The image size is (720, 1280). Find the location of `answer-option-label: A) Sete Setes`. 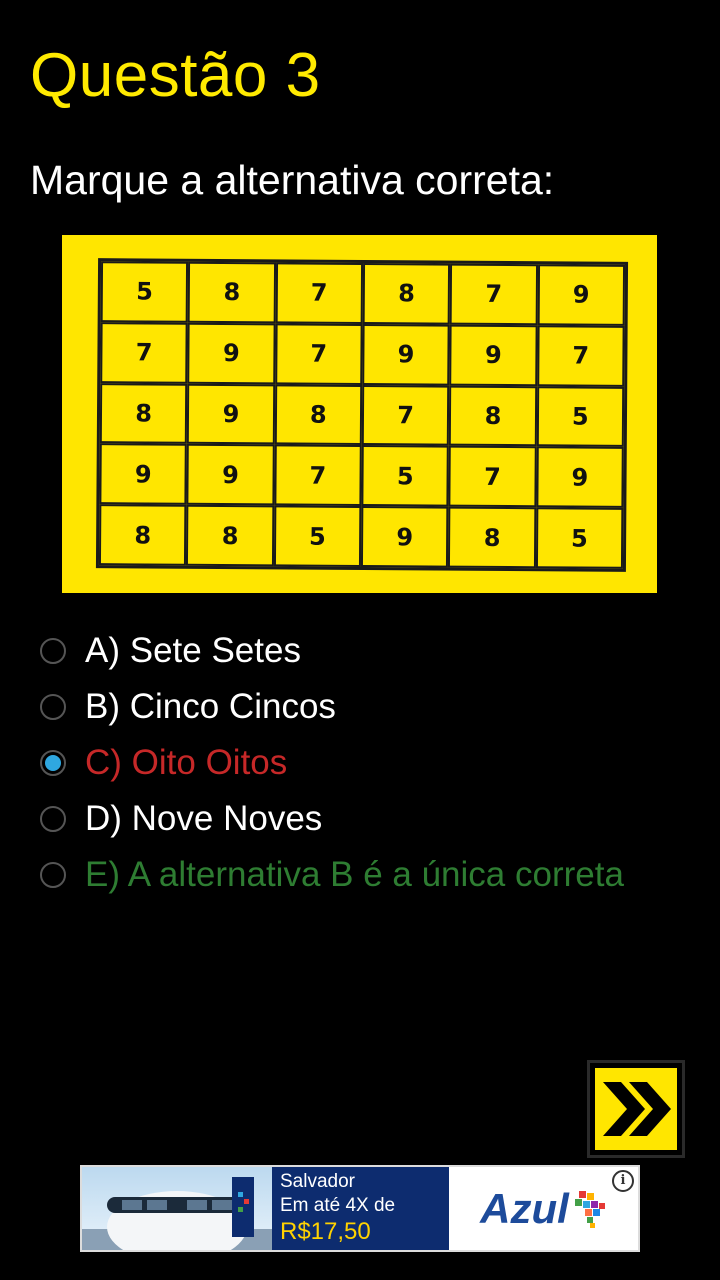

answer-option-label: A) Sete Setes is located at coordinates (193, 650).